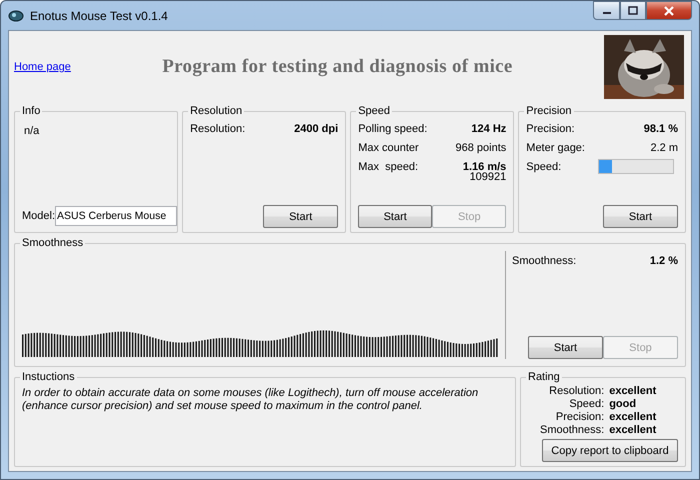 The width and height of the screenshot is (700, 480). What do you see at coordinates (48, 377) in the screenshot?
I see `group-title: Instuctions` at bounding box center [48, 377].